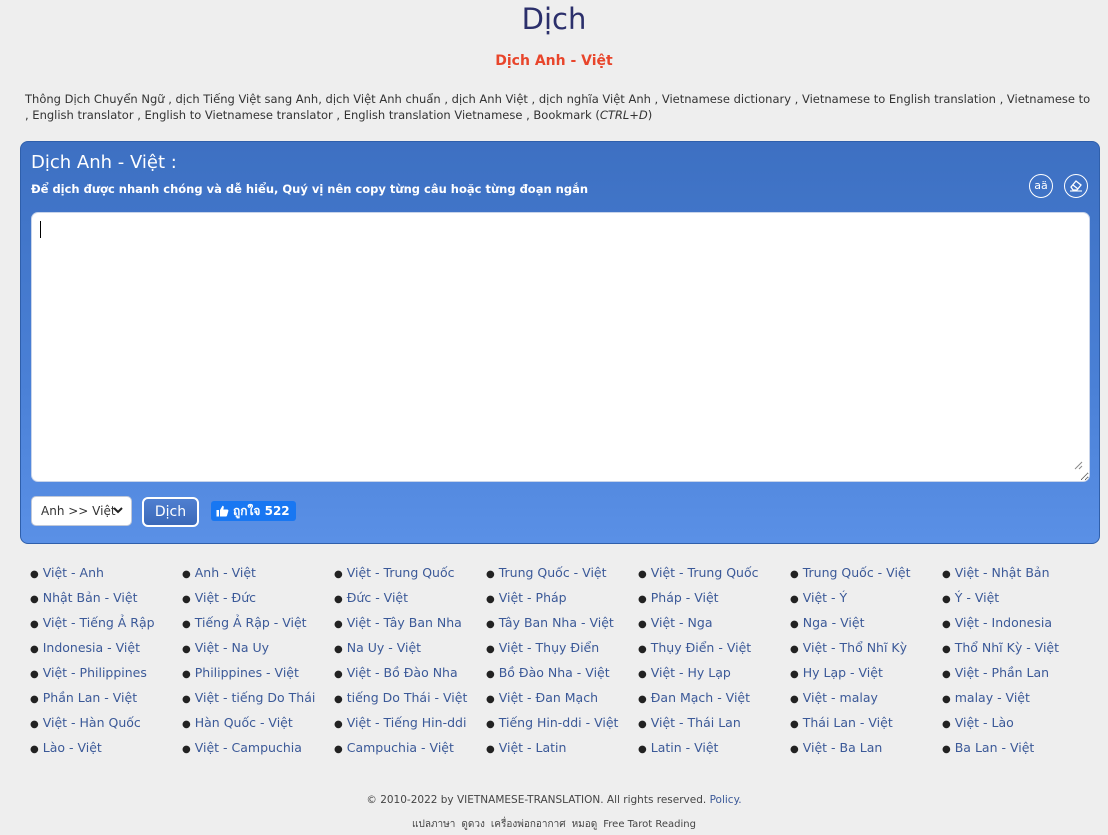 The width and height of the screenshot is (1108, 835). I want to click on footer-link: แปลภาษา, so click(433, 824).